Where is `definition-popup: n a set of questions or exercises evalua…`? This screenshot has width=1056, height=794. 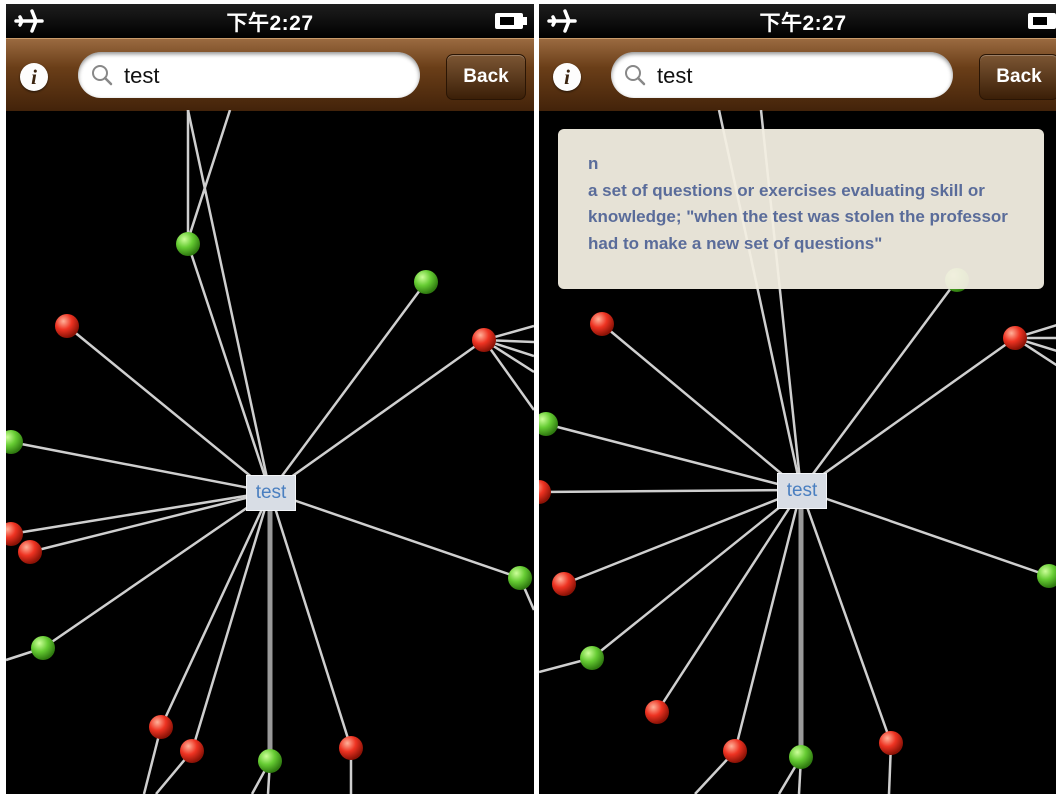 definition-popup: n a set of questions or exercises evalua… is located at coordinates (801, 209).